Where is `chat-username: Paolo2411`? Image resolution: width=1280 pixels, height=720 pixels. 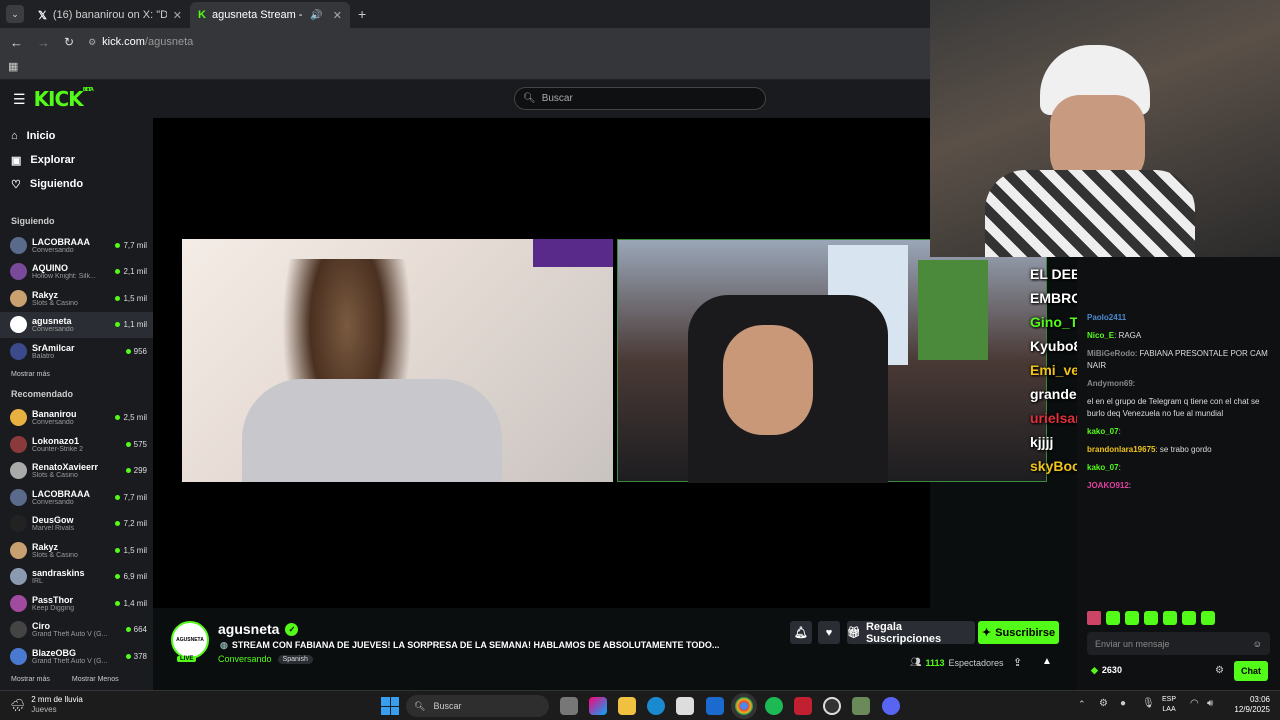
chat-username: Paolo2411 is located at coordinates (1106, 317).